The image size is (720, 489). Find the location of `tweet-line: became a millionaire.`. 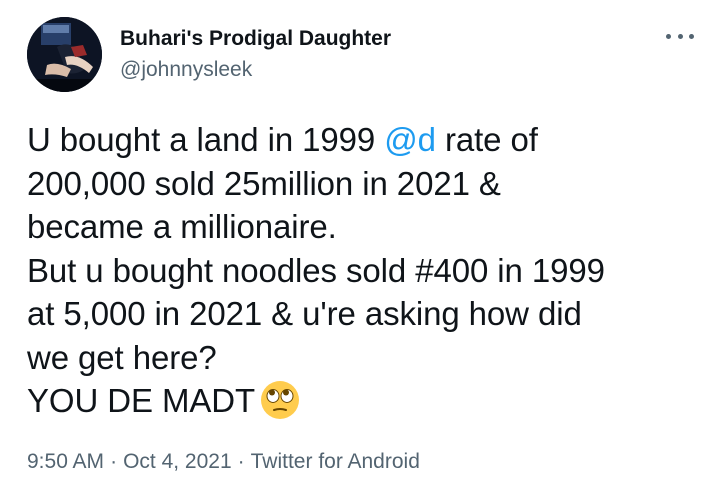

tweet-line: became a millionaire. is located at coordinates (182, 226).